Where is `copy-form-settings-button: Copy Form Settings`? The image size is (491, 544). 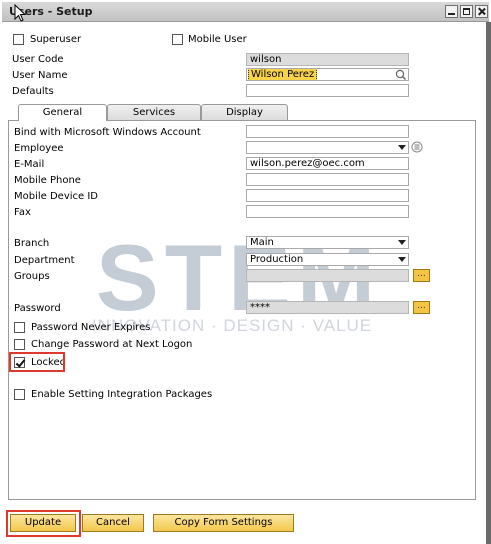
copy-form-settings-button: Copy Form Settings is located at coordinates (223, 523).